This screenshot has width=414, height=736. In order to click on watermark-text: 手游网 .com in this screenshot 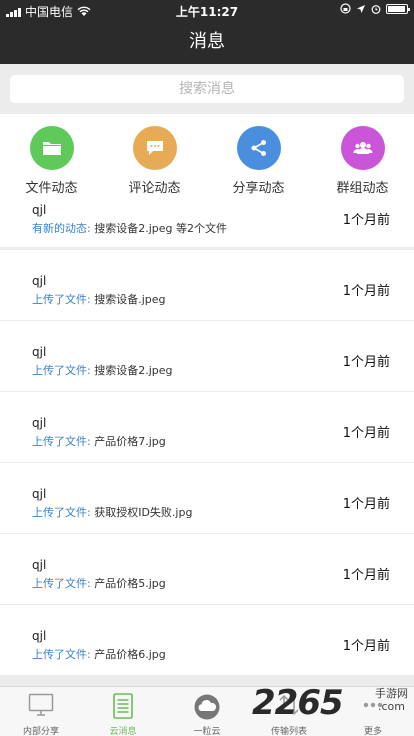, I will do `click(391, 700)`.